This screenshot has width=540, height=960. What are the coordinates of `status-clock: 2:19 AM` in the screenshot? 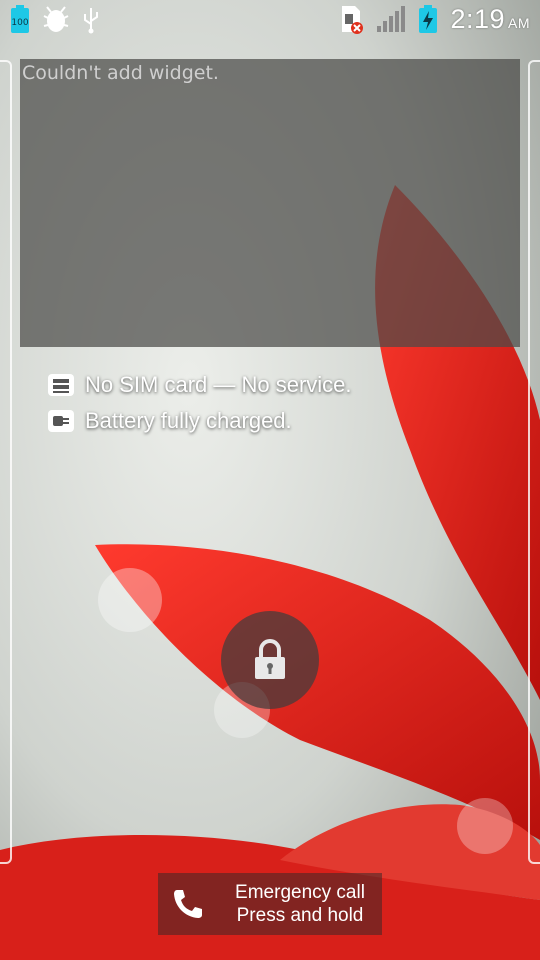 It's located at (490, 19).